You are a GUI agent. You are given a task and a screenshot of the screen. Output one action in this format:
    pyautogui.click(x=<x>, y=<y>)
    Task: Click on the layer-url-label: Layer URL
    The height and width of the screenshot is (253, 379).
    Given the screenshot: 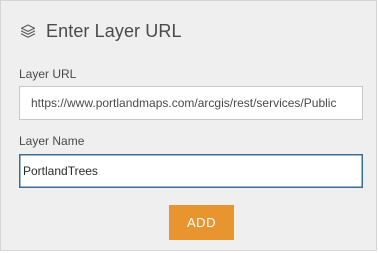 What is the action you would take?
    pyautogui.click(x=48, y=74)
    